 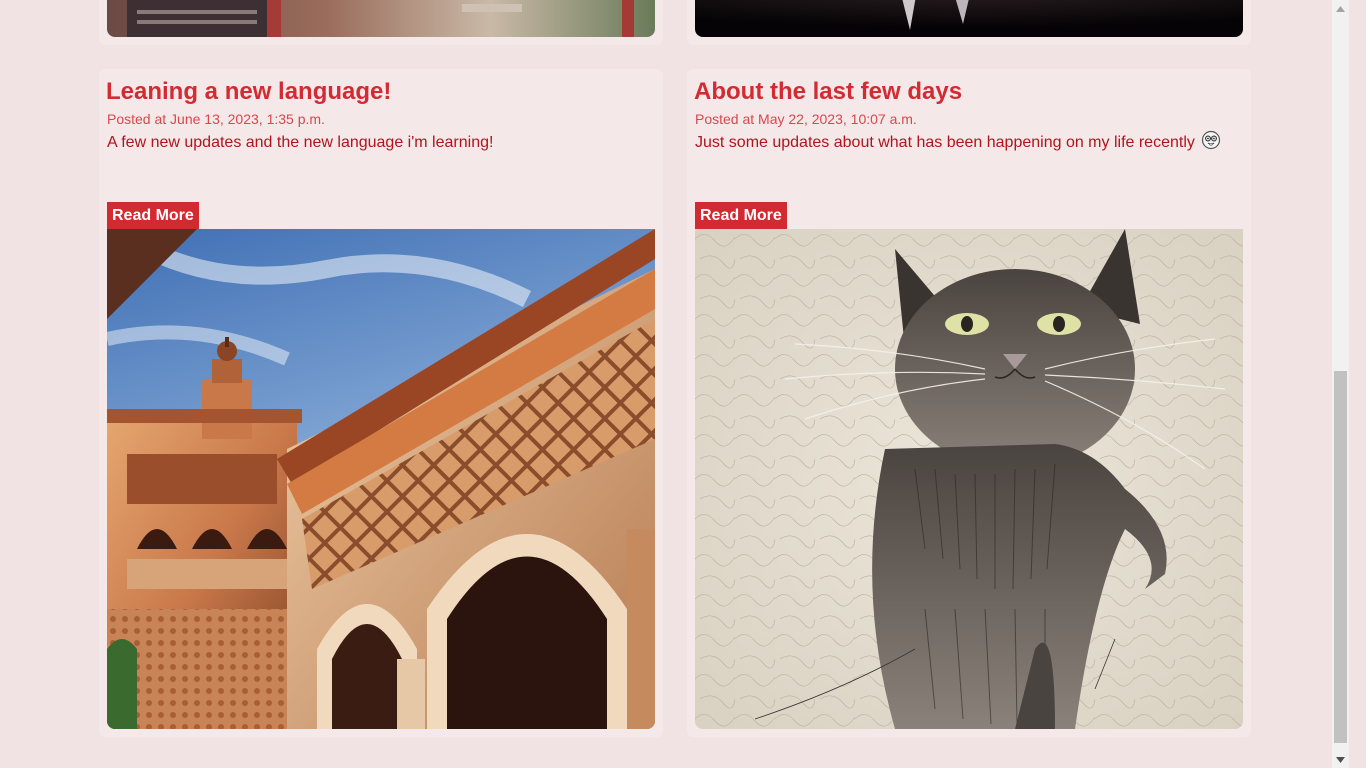 I want to click on post-card-previous-left, so click(x=381, y=22).